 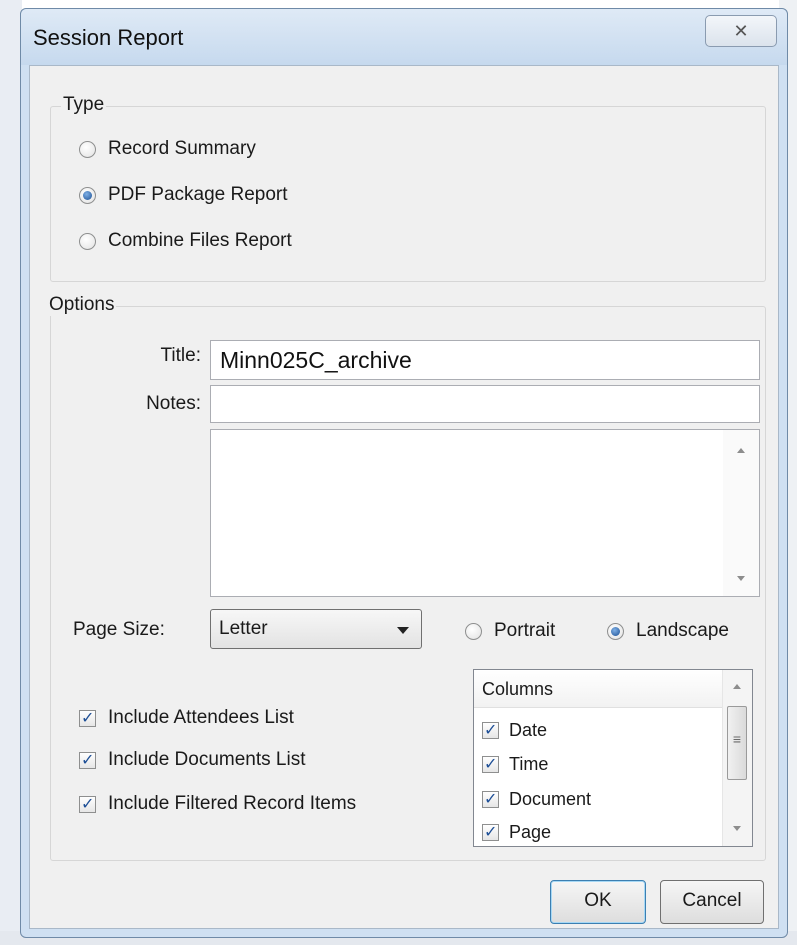 What do you see at coordinates (485, 513) in the screenshot?
I see `notes-textarea` at bounding box center [485, 513].